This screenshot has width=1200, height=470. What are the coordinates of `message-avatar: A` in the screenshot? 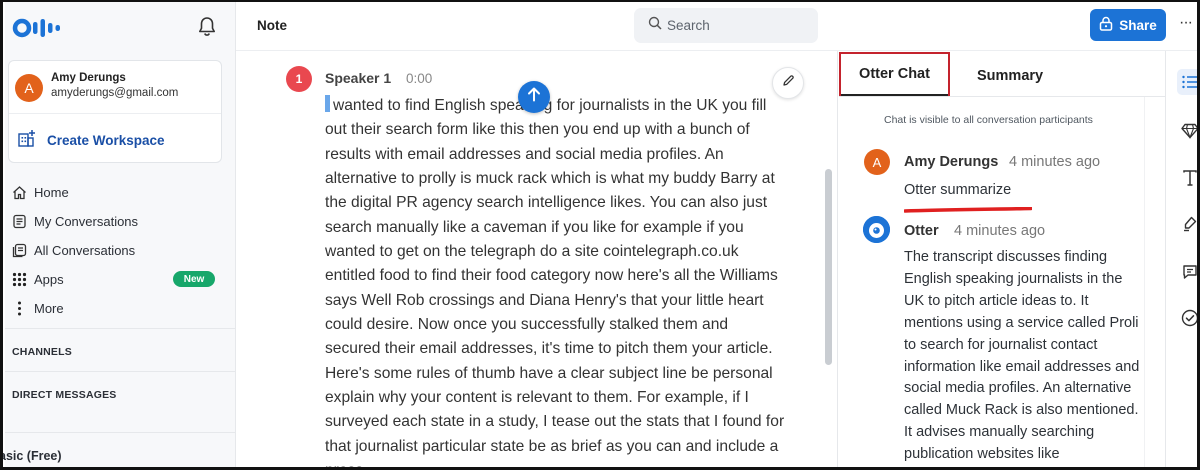 It's located at (877, 162).